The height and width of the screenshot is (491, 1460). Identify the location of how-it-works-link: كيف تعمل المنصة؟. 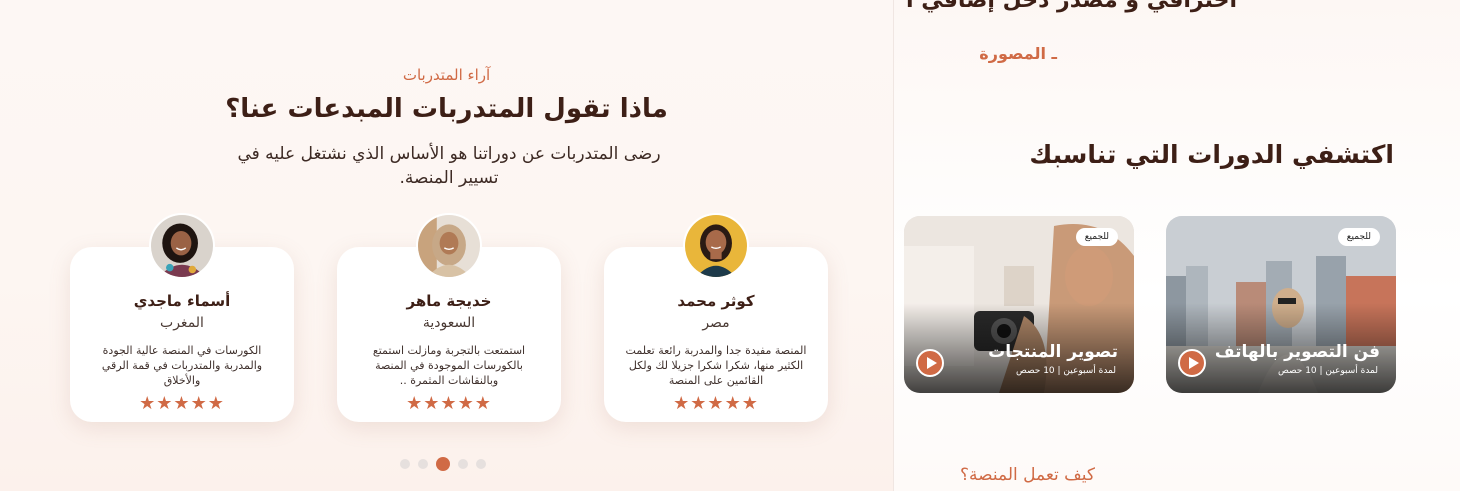
(1177, 475).